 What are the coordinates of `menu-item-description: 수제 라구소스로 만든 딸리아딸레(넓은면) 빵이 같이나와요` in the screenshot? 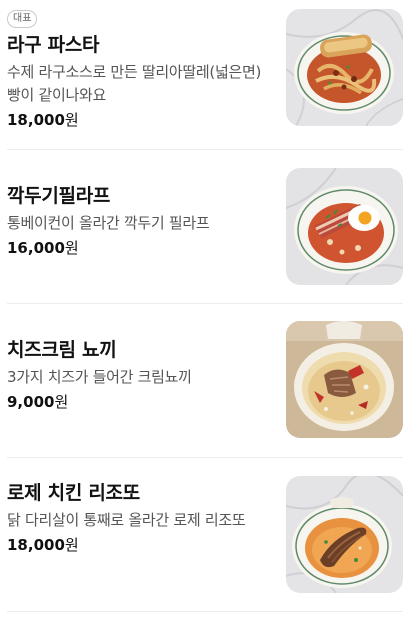 It's located at (134, 83).